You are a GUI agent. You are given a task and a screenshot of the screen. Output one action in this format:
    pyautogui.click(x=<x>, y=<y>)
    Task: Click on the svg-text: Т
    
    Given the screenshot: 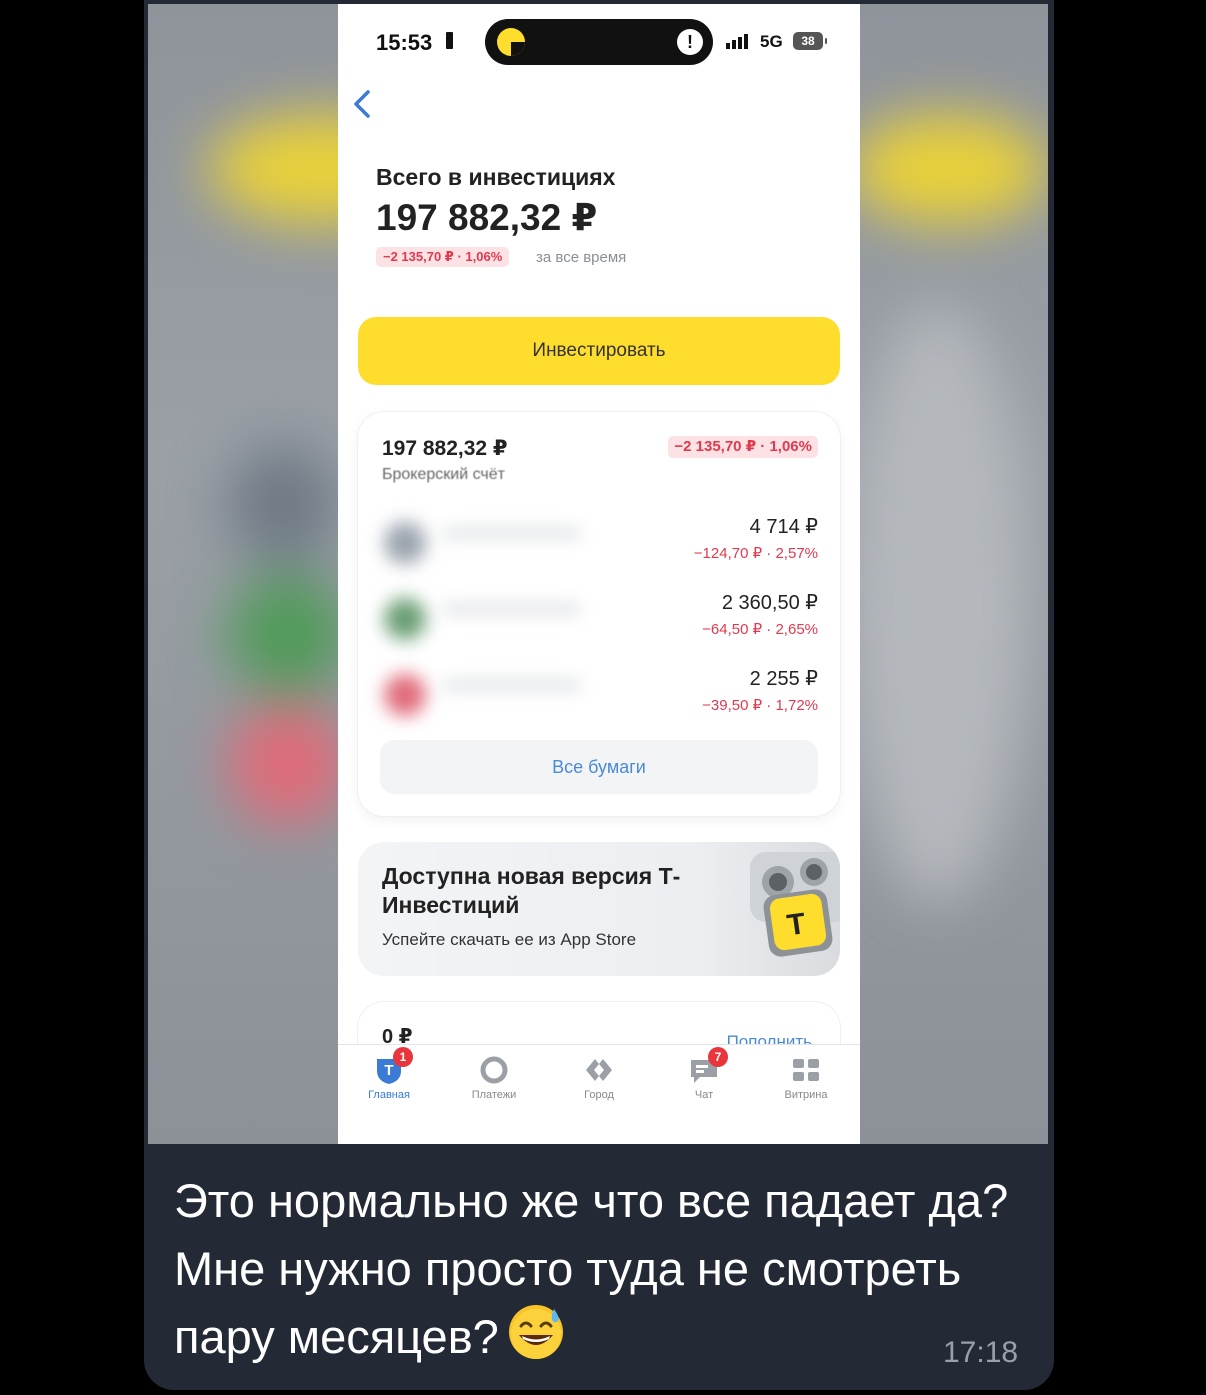 What is the action you would take?
    pyautogui.click(x=388, y=1070)
    